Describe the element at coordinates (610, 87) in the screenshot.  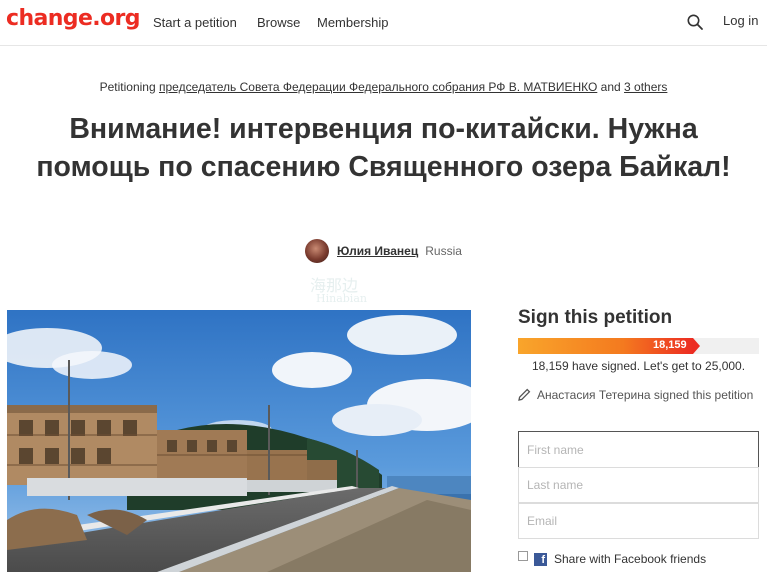
I see `petitioning-and: and` at that location.